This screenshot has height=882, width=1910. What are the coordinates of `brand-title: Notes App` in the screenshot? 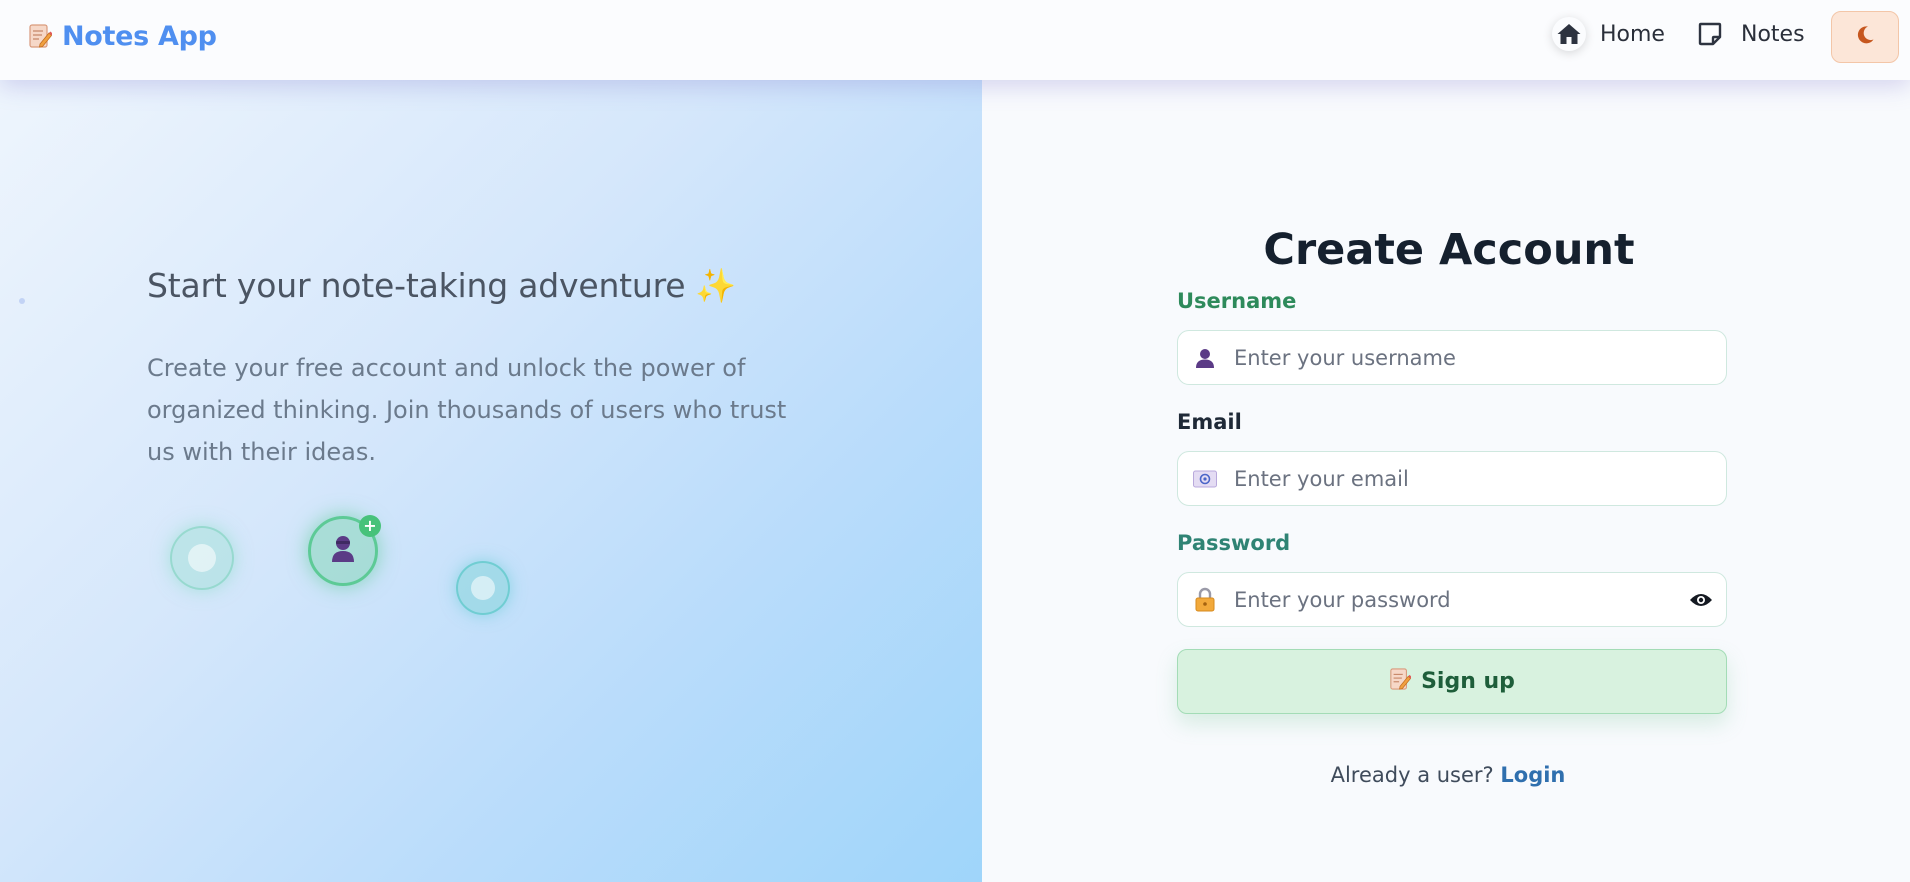 It's located at (139, 36).